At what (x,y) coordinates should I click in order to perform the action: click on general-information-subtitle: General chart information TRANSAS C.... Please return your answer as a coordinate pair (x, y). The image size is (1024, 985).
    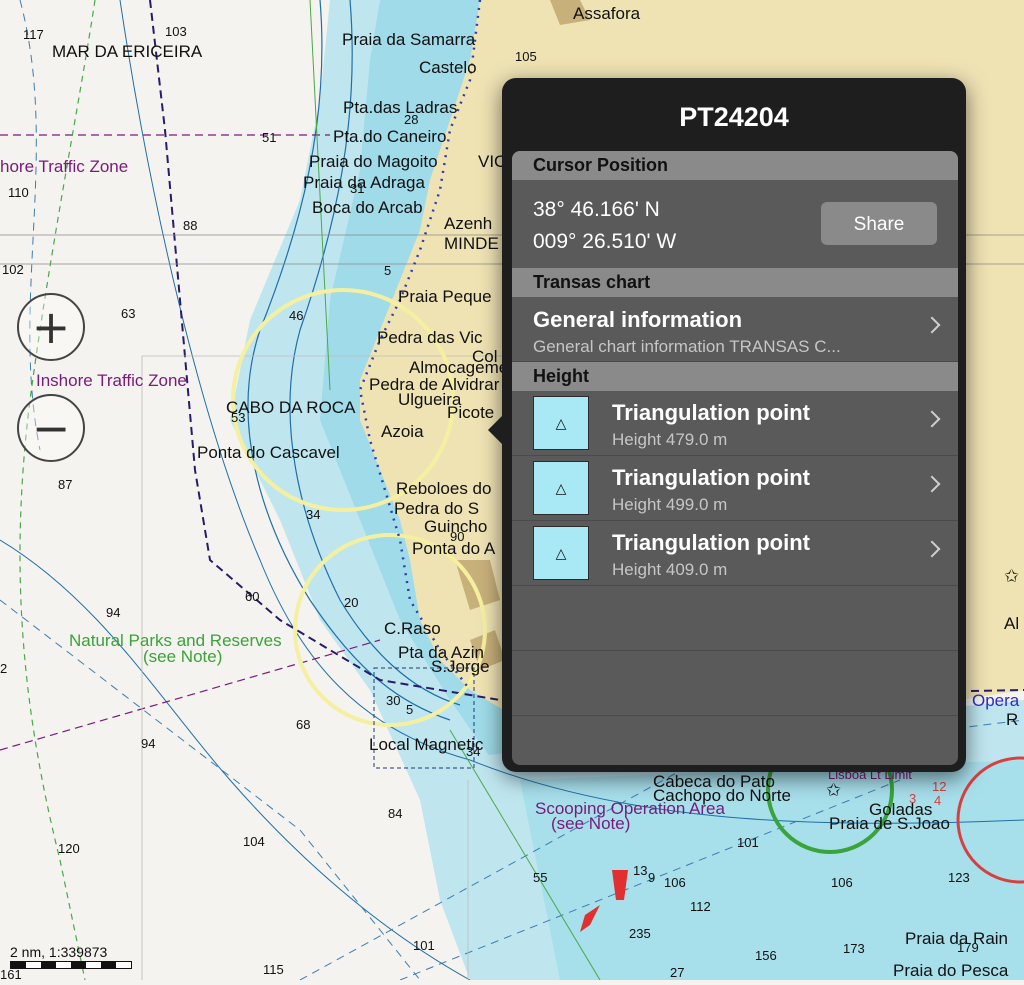
    Looking at the image, I should click on (687, 346).